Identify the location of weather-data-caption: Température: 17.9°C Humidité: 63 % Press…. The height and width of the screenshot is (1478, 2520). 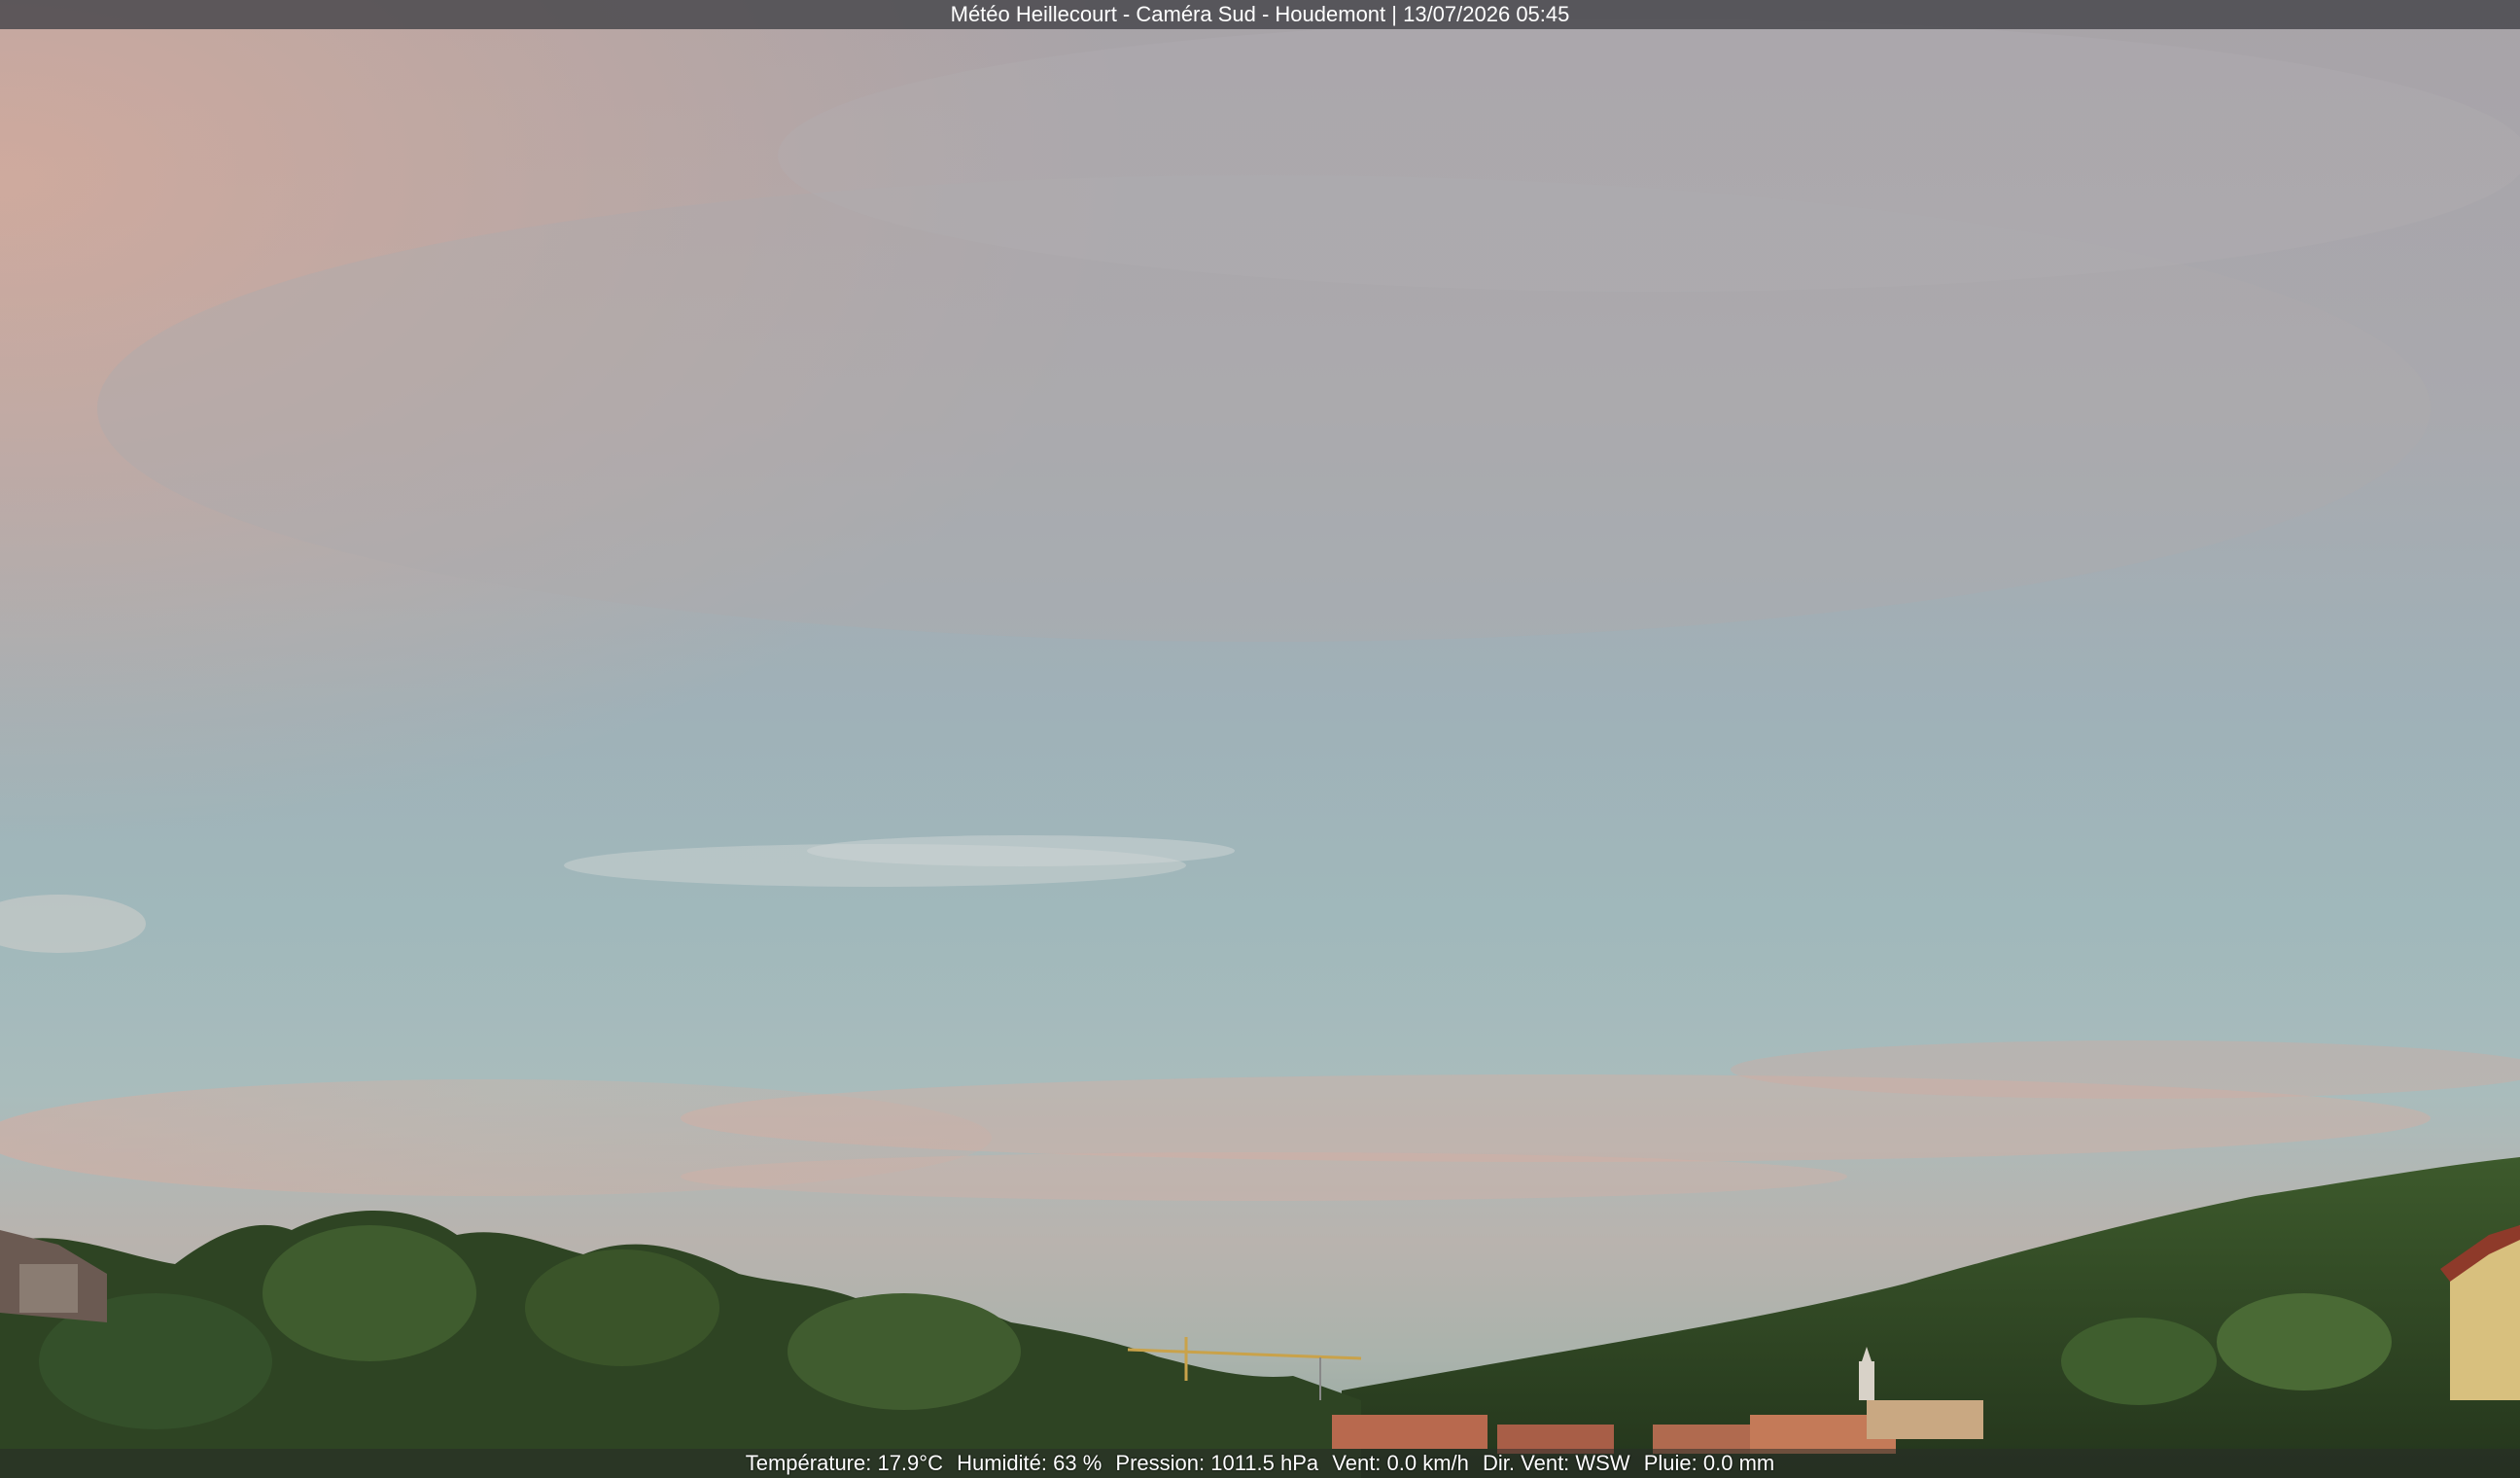
(1260, 1463).